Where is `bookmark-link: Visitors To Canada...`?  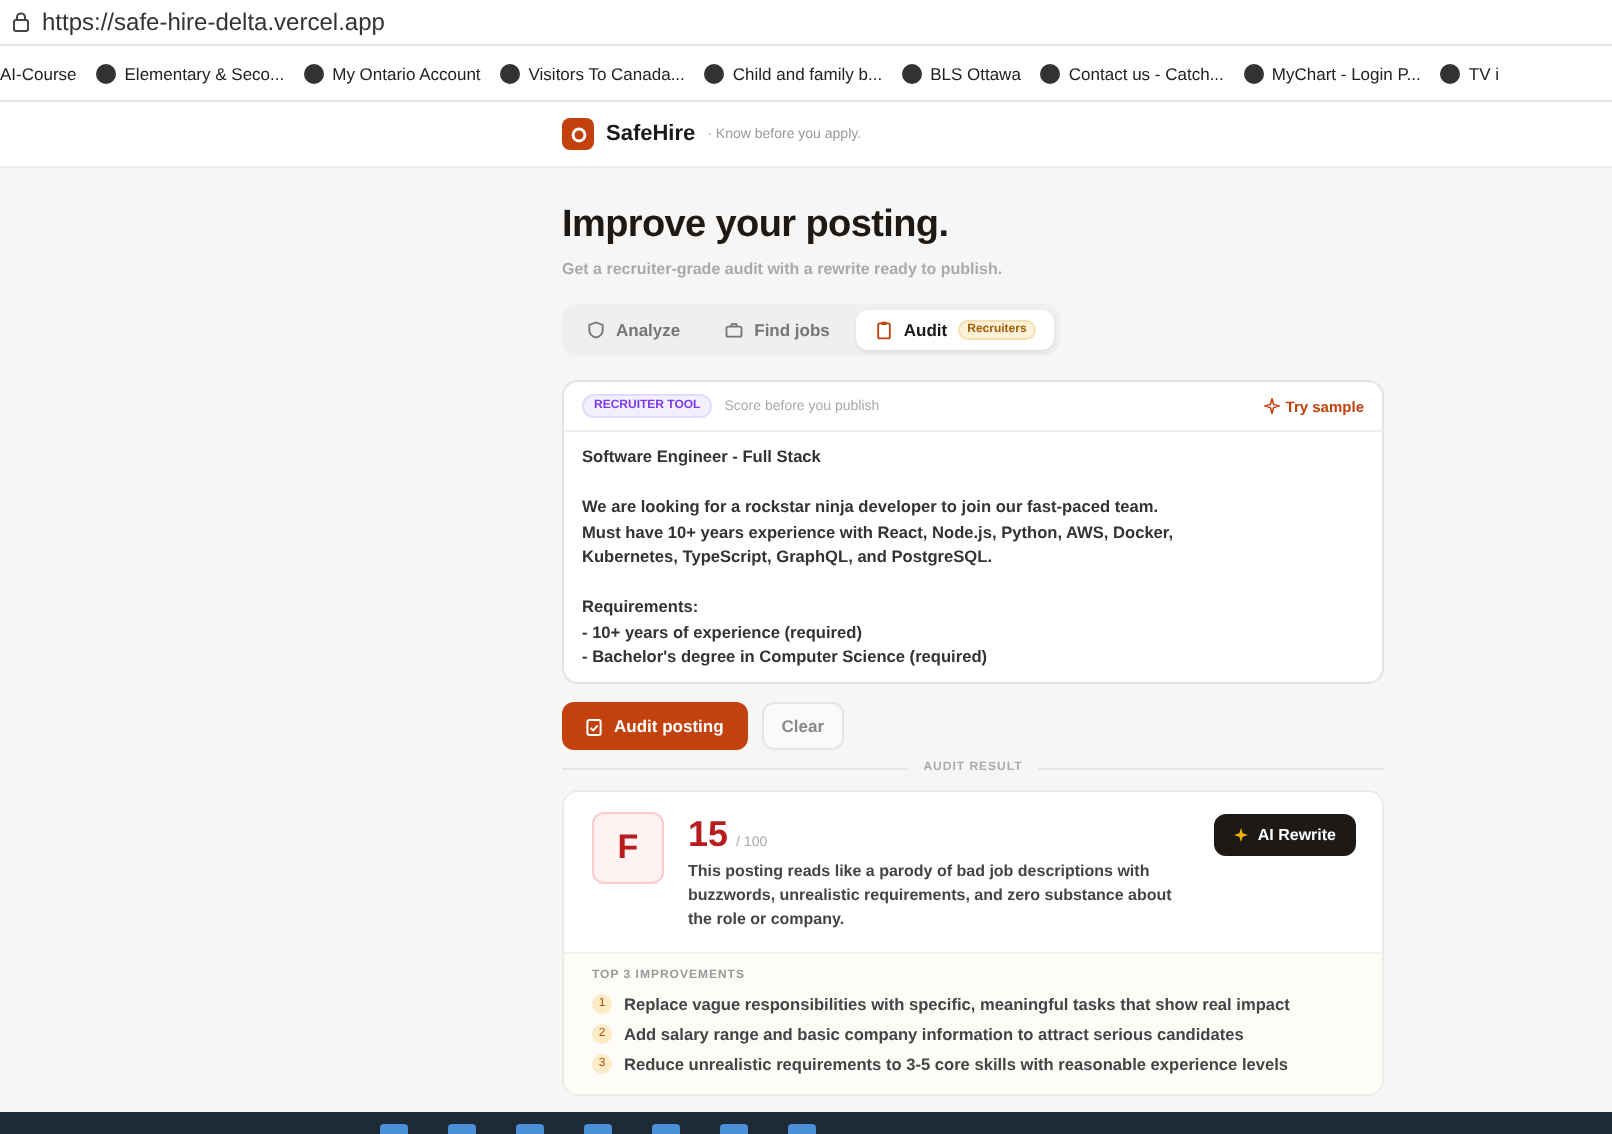
bookmark-link: Visitors To Canada... is located at coordinates (606, 73).